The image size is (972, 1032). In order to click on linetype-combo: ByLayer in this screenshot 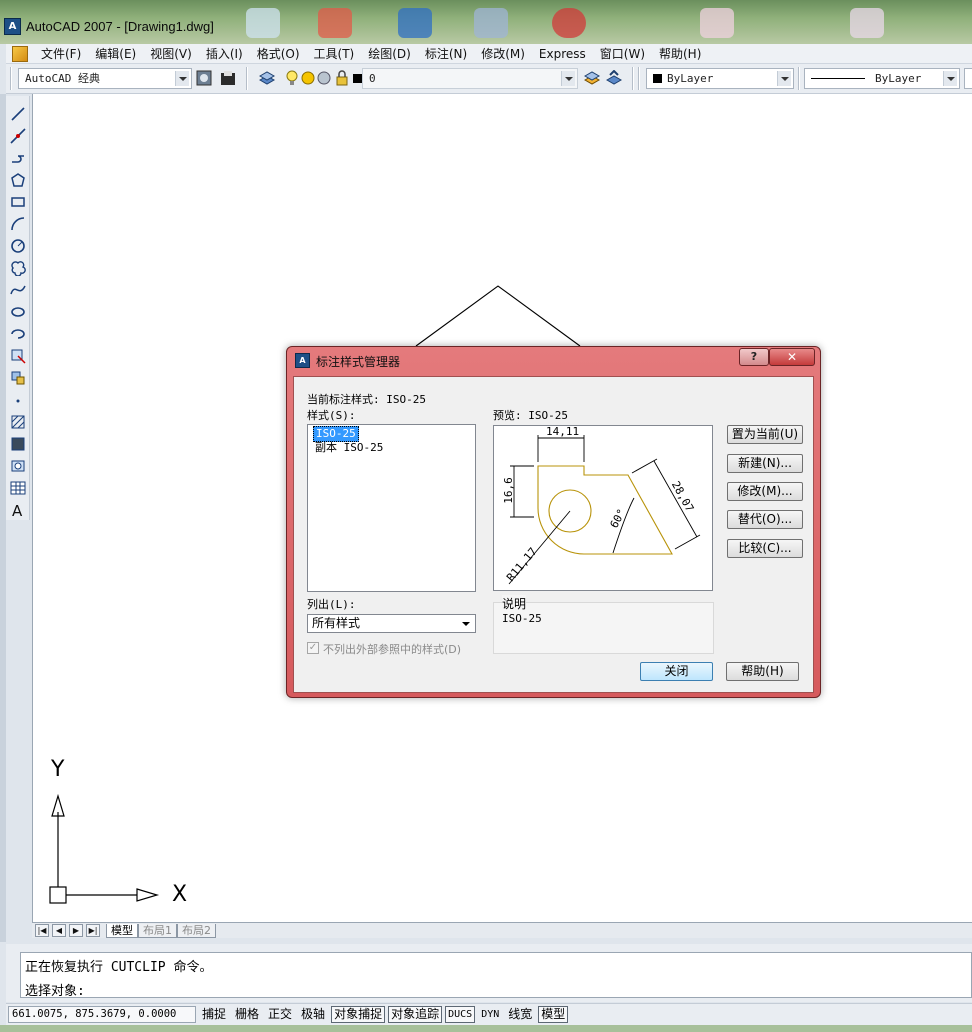, I will do `click(882, 78)`.